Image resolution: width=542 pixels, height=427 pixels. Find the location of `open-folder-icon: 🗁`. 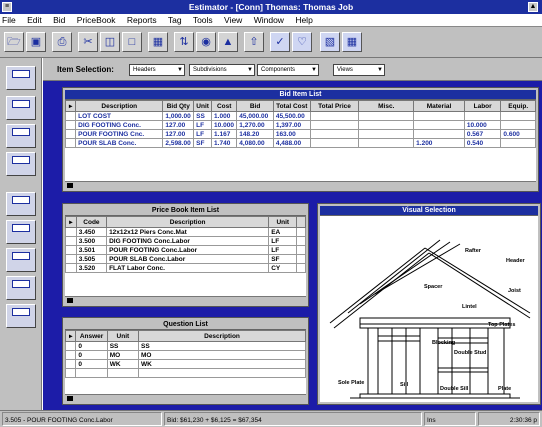

open-folder-icon: 🗁 is located at coordinates (14, 42).